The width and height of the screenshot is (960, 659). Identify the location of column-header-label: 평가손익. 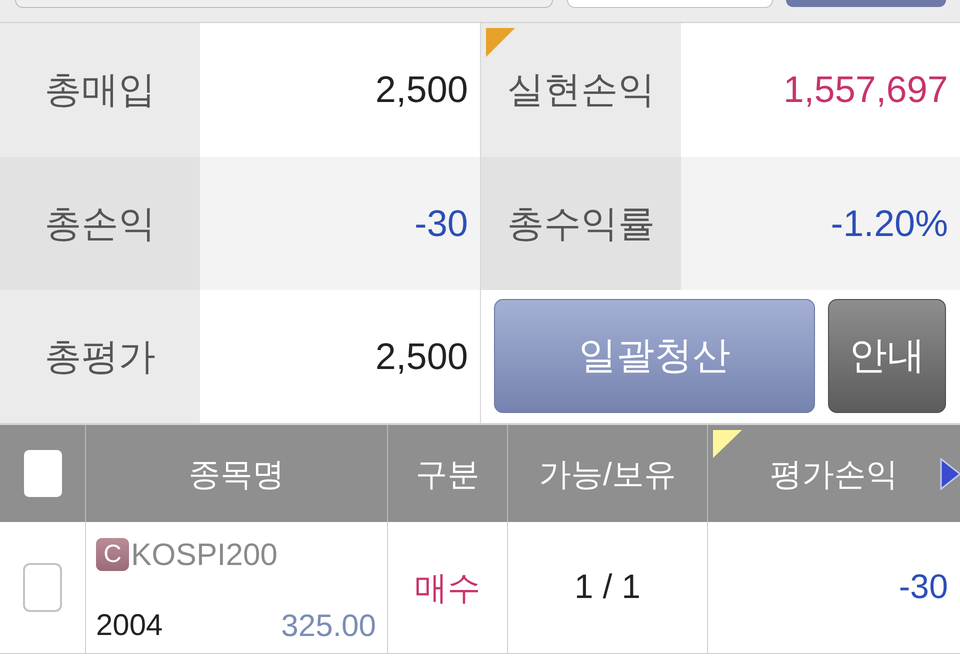
(834, 474).